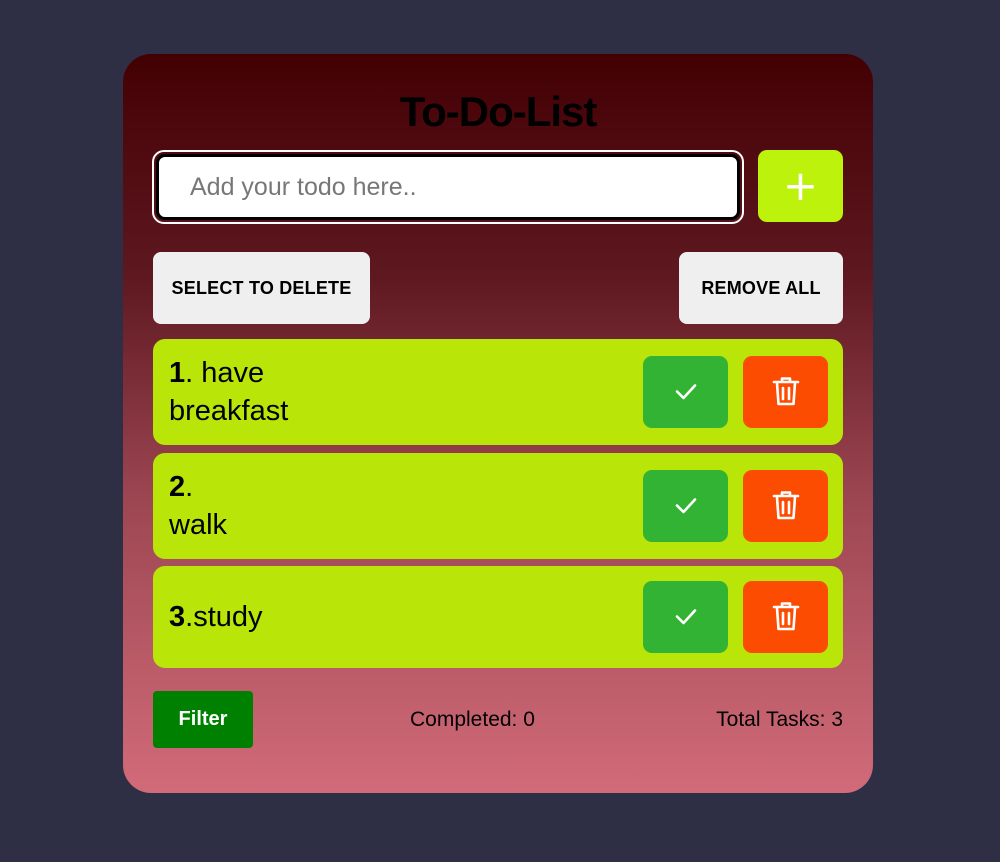 The height and width of the screenshot is (862, 1000). What do you see at coordinates (261, 288) in the screenshot?
I see `select-to-delete-button: SELECT TO DELETE` at bounding box center [261, 288].